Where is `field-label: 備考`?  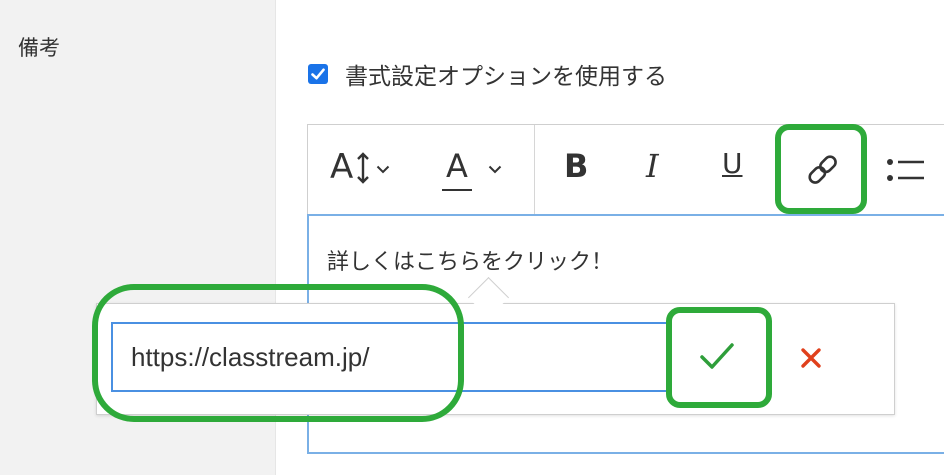 field-label: 備考 is located at coordinates (39, 48).